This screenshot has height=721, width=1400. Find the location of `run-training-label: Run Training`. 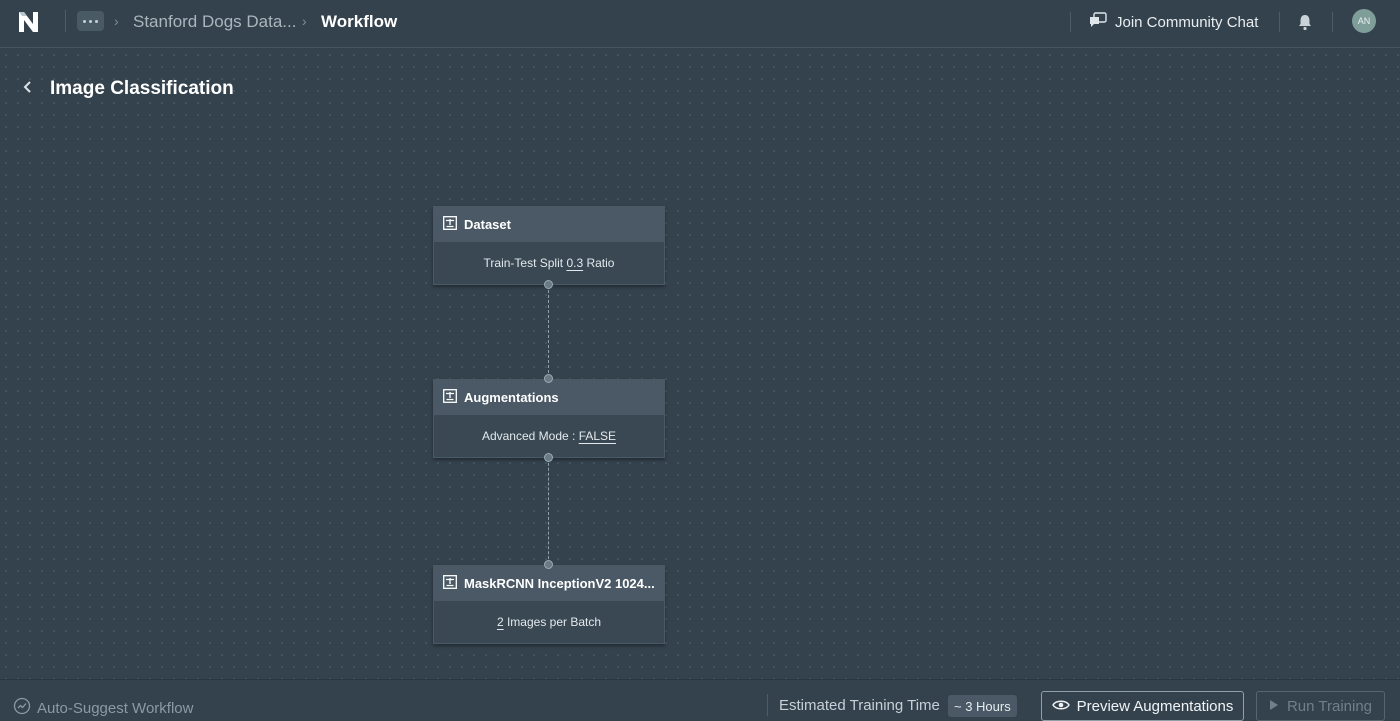

run-training-label: Run Training is located at coordinates (1329, 706).